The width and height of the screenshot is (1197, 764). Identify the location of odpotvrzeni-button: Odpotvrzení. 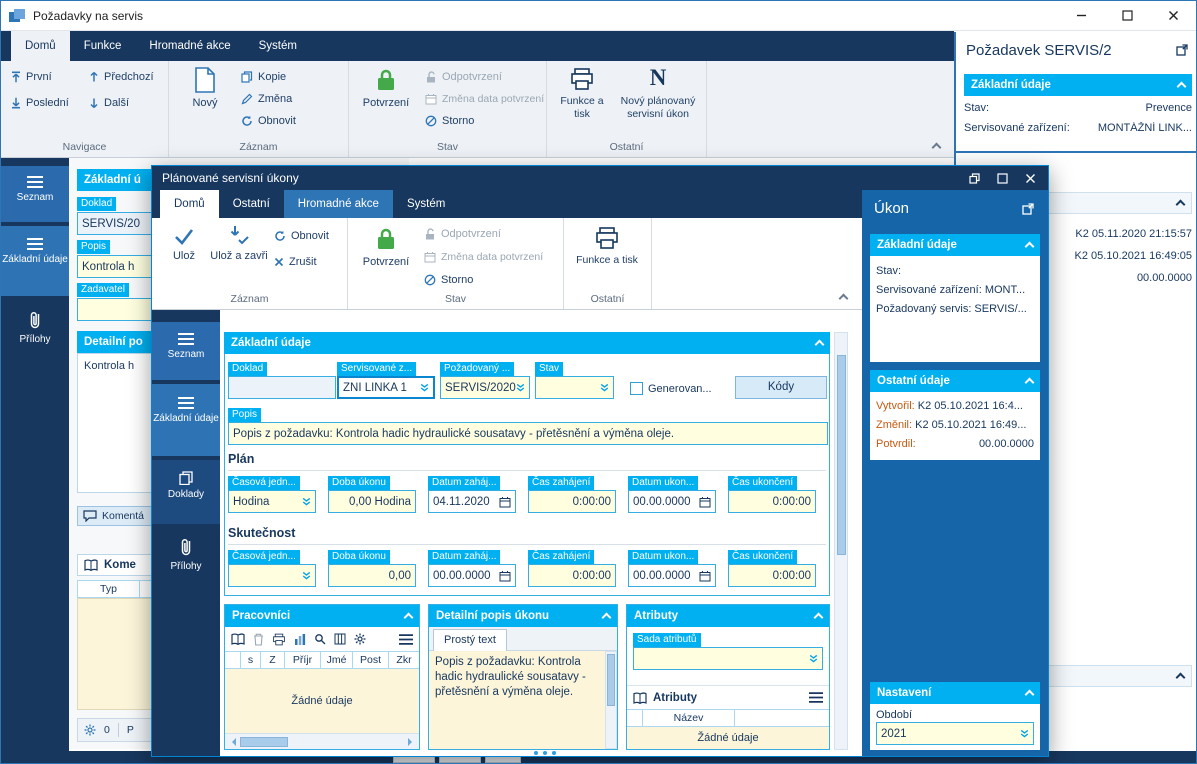
(463, 77).